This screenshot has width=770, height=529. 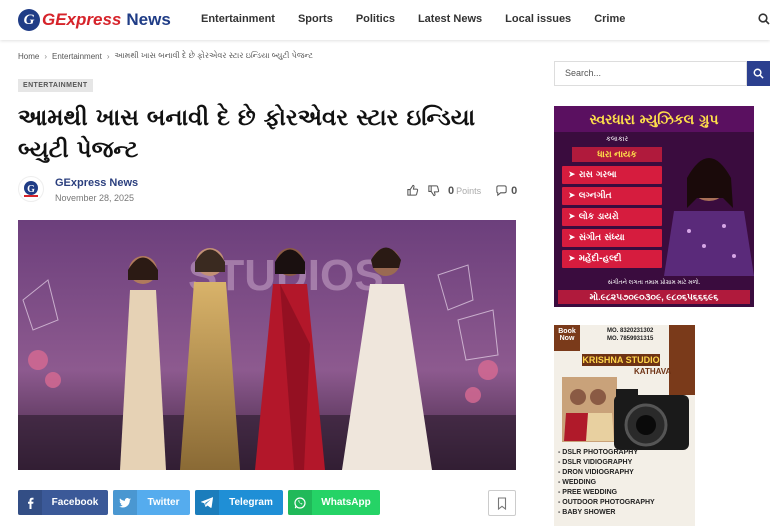 What do you see at coordinates (469, 190) in the screenshot?
I see `points-label: Points` at bounding box center [469, 190].